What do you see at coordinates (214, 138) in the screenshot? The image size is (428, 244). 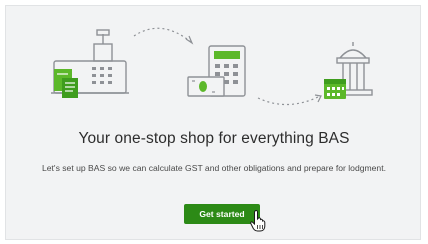 I see `page-title: Your one-stop shop for everything BAS` at bounding box center [214, 138].